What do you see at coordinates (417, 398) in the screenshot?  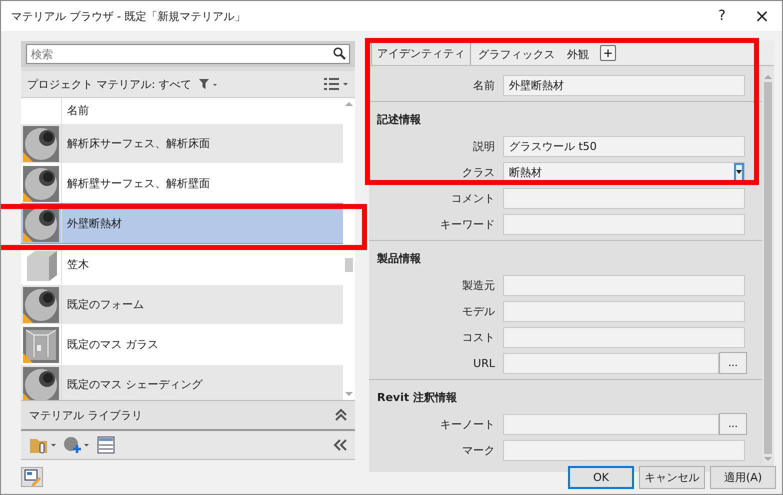 I see `section-header: Revit 注釈情報` at bounding box center [417, 398].